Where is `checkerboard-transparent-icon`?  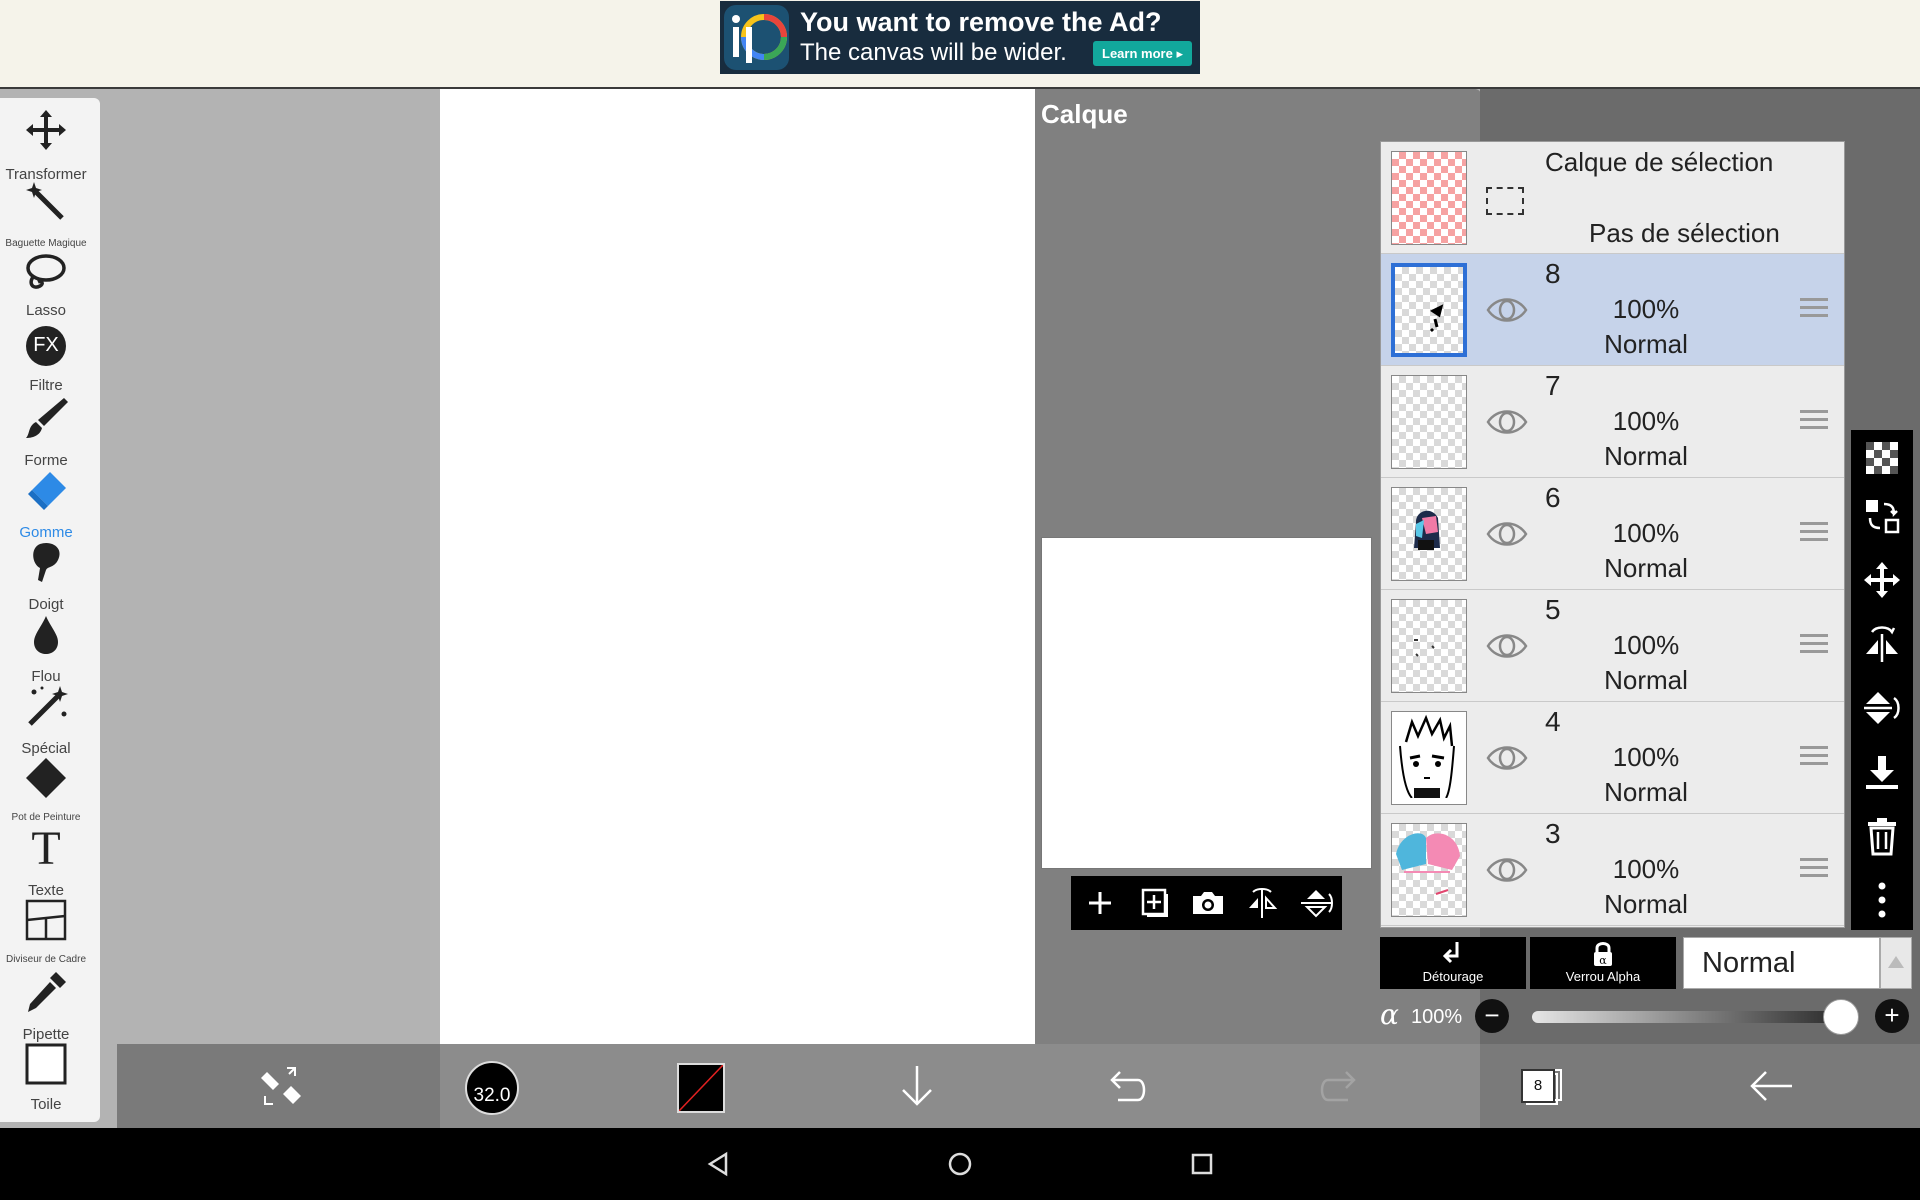 checkerboard-transparent-icon is located at coordinates (1882, 458).